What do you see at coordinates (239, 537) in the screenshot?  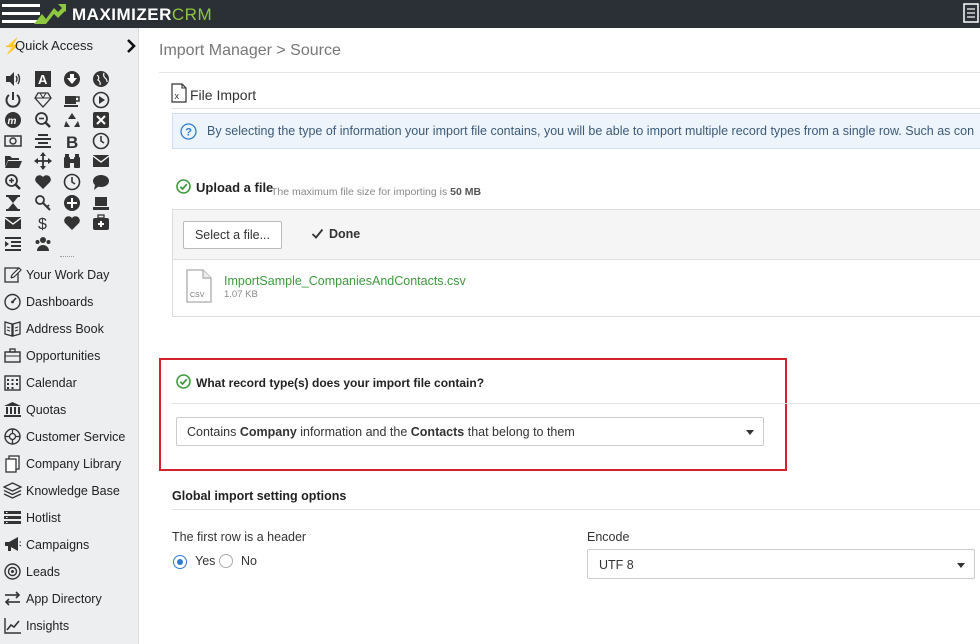 I see `header-row-question: The first row is a header` at bounding box center [239, 537].